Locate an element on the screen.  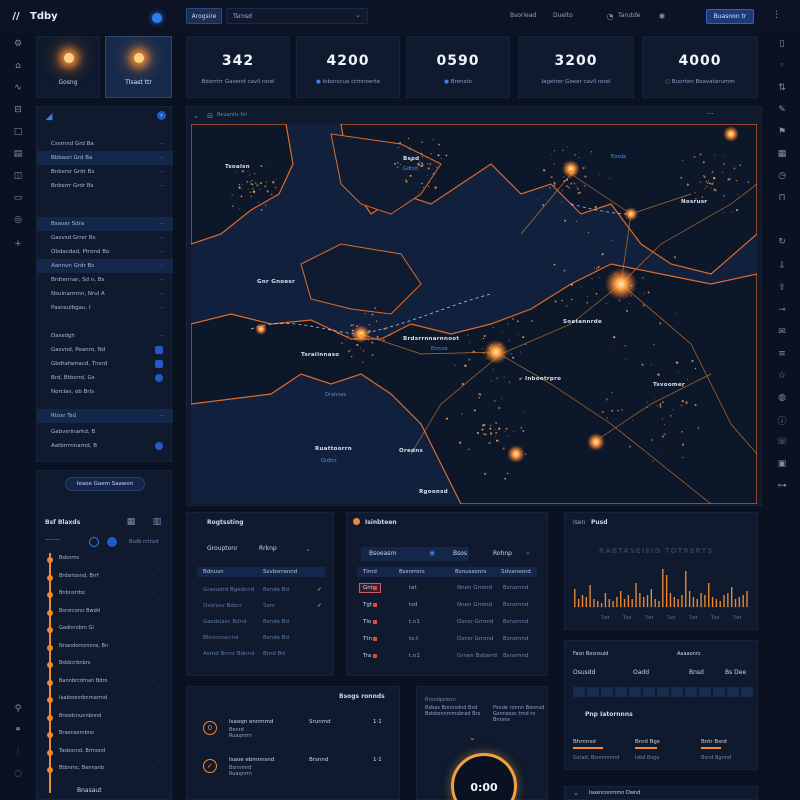
column-header: Bdnusn is located at coordinates (213, 572).